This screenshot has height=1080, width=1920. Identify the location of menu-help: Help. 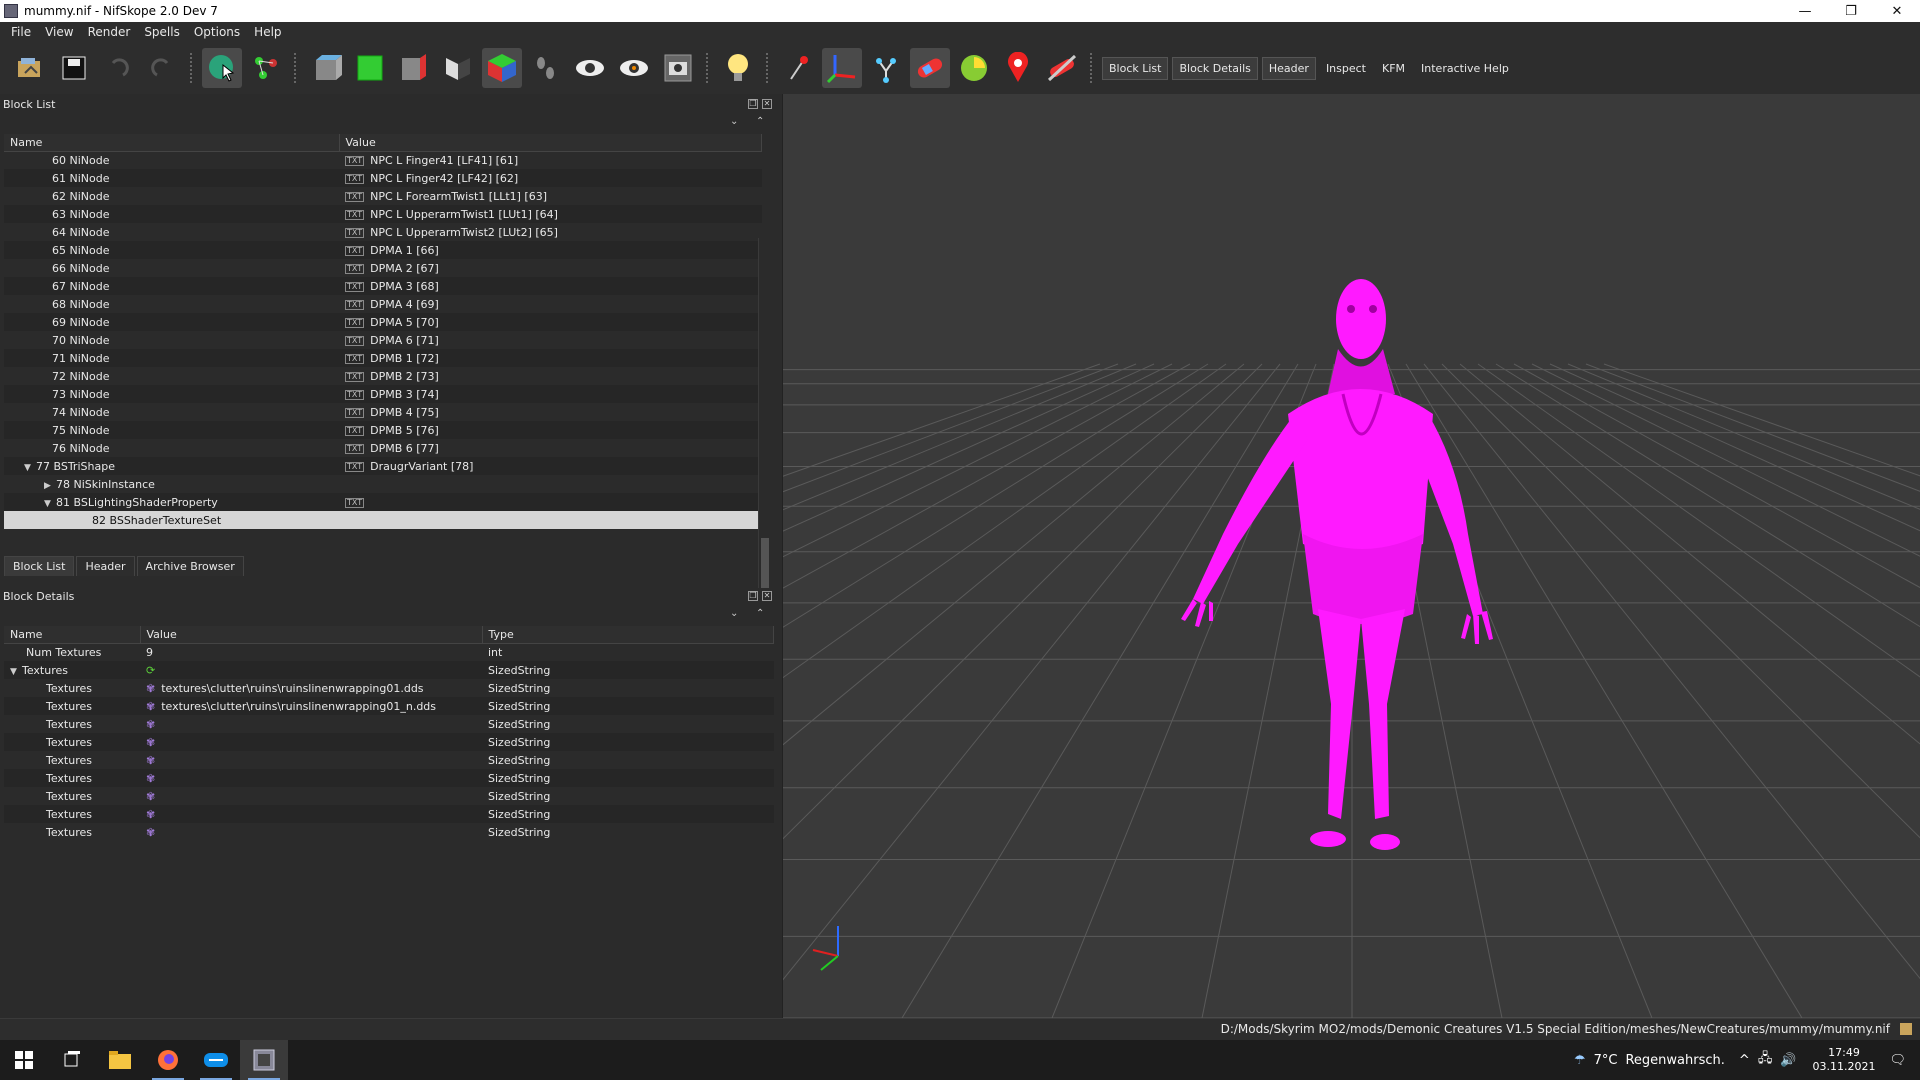
(267, 32).